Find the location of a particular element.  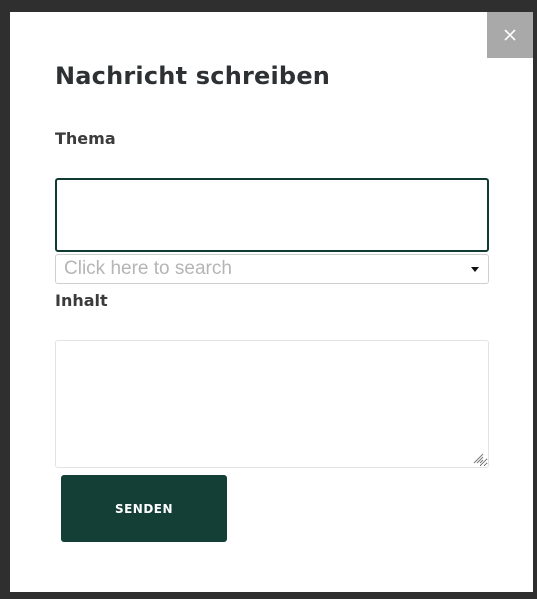

close-button is located at coordinates (510, 35).